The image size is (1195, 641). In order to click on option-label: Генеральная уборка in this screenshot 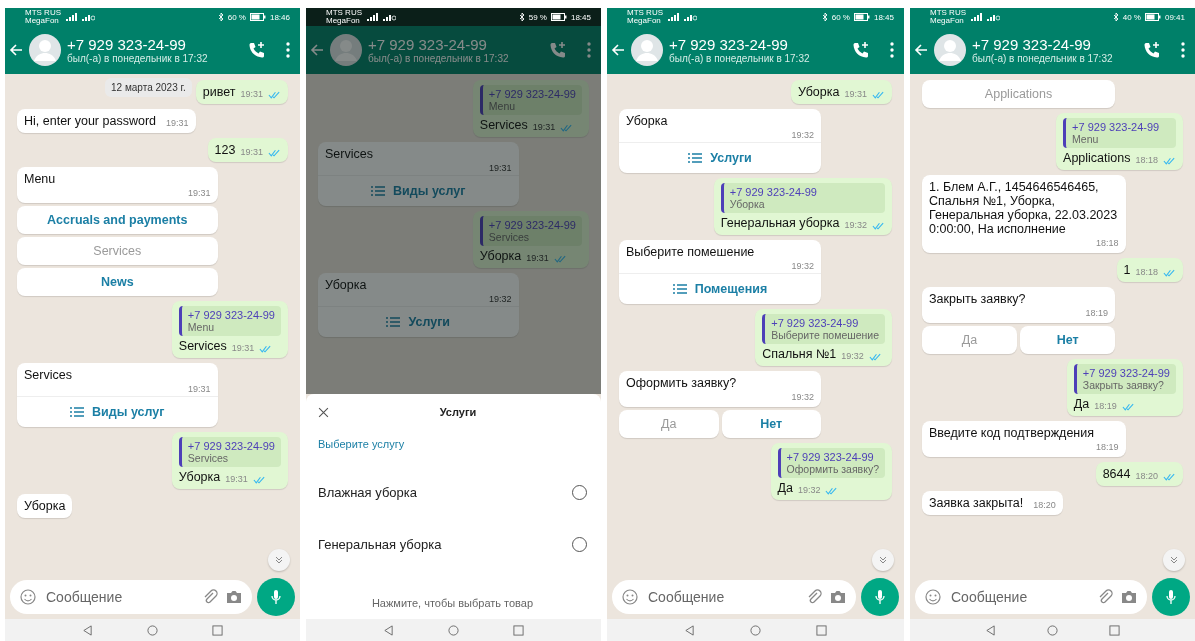, I will do `click(380, 544)`.